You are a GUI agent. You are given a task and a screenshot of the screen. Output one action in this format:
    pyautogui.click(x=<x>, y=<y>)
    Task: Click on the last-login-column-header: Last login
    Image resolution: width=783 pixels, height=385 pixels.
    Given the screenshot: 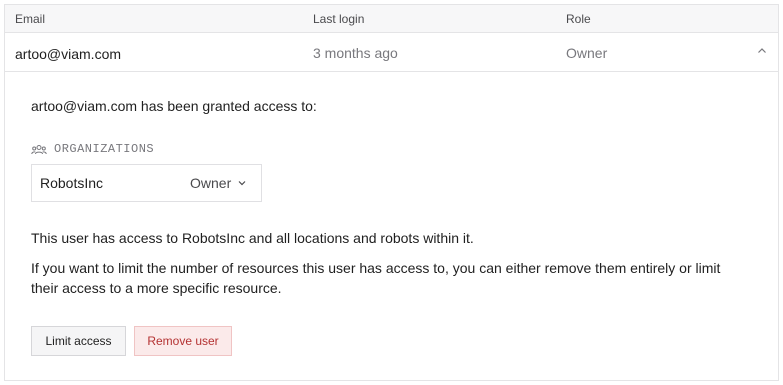 What is the action you would take?
    pyautogui.click(x=339, y=19)
    